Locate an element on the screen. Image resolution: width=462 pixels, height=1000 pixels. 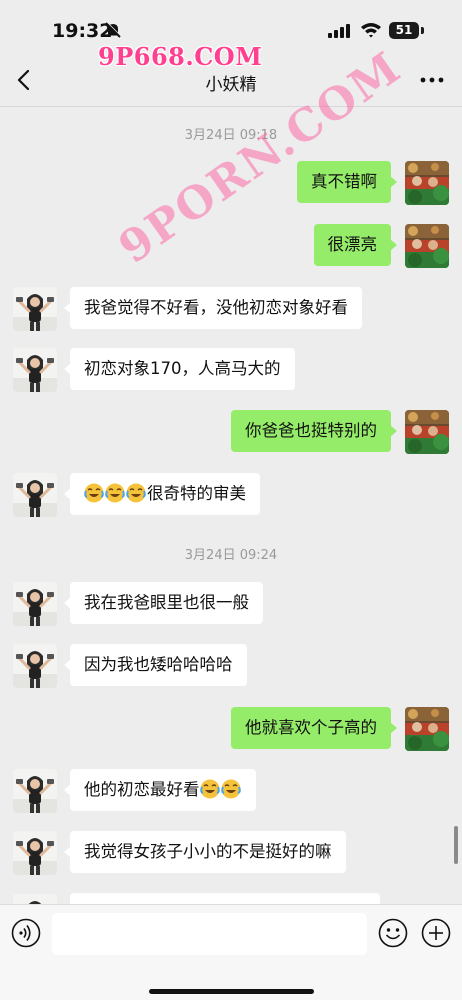
message-bubble-received: 因为我也矮哈哈哈哈 is located at coordinates (155, 665).